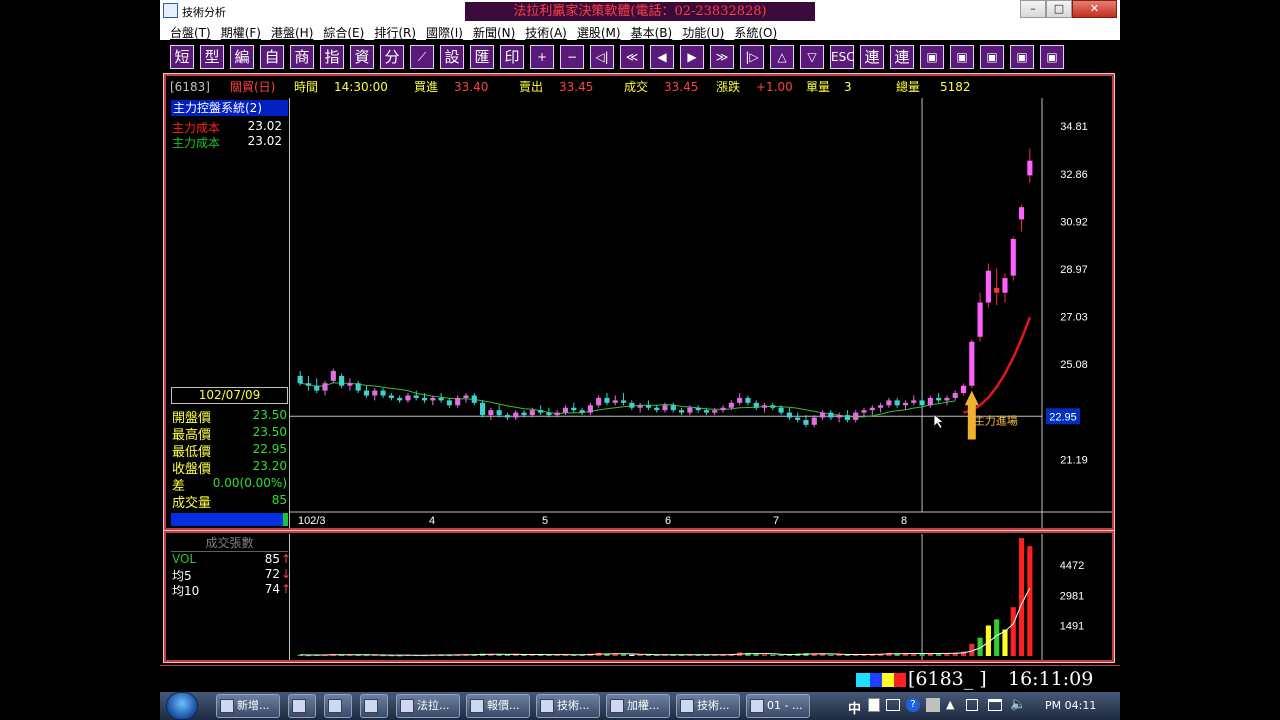 The height and width of the screenshot is (720, 1280). Describe the element at coordinates (392, 57) in the screenshot. I see `toolbar-button: 分` at that location.